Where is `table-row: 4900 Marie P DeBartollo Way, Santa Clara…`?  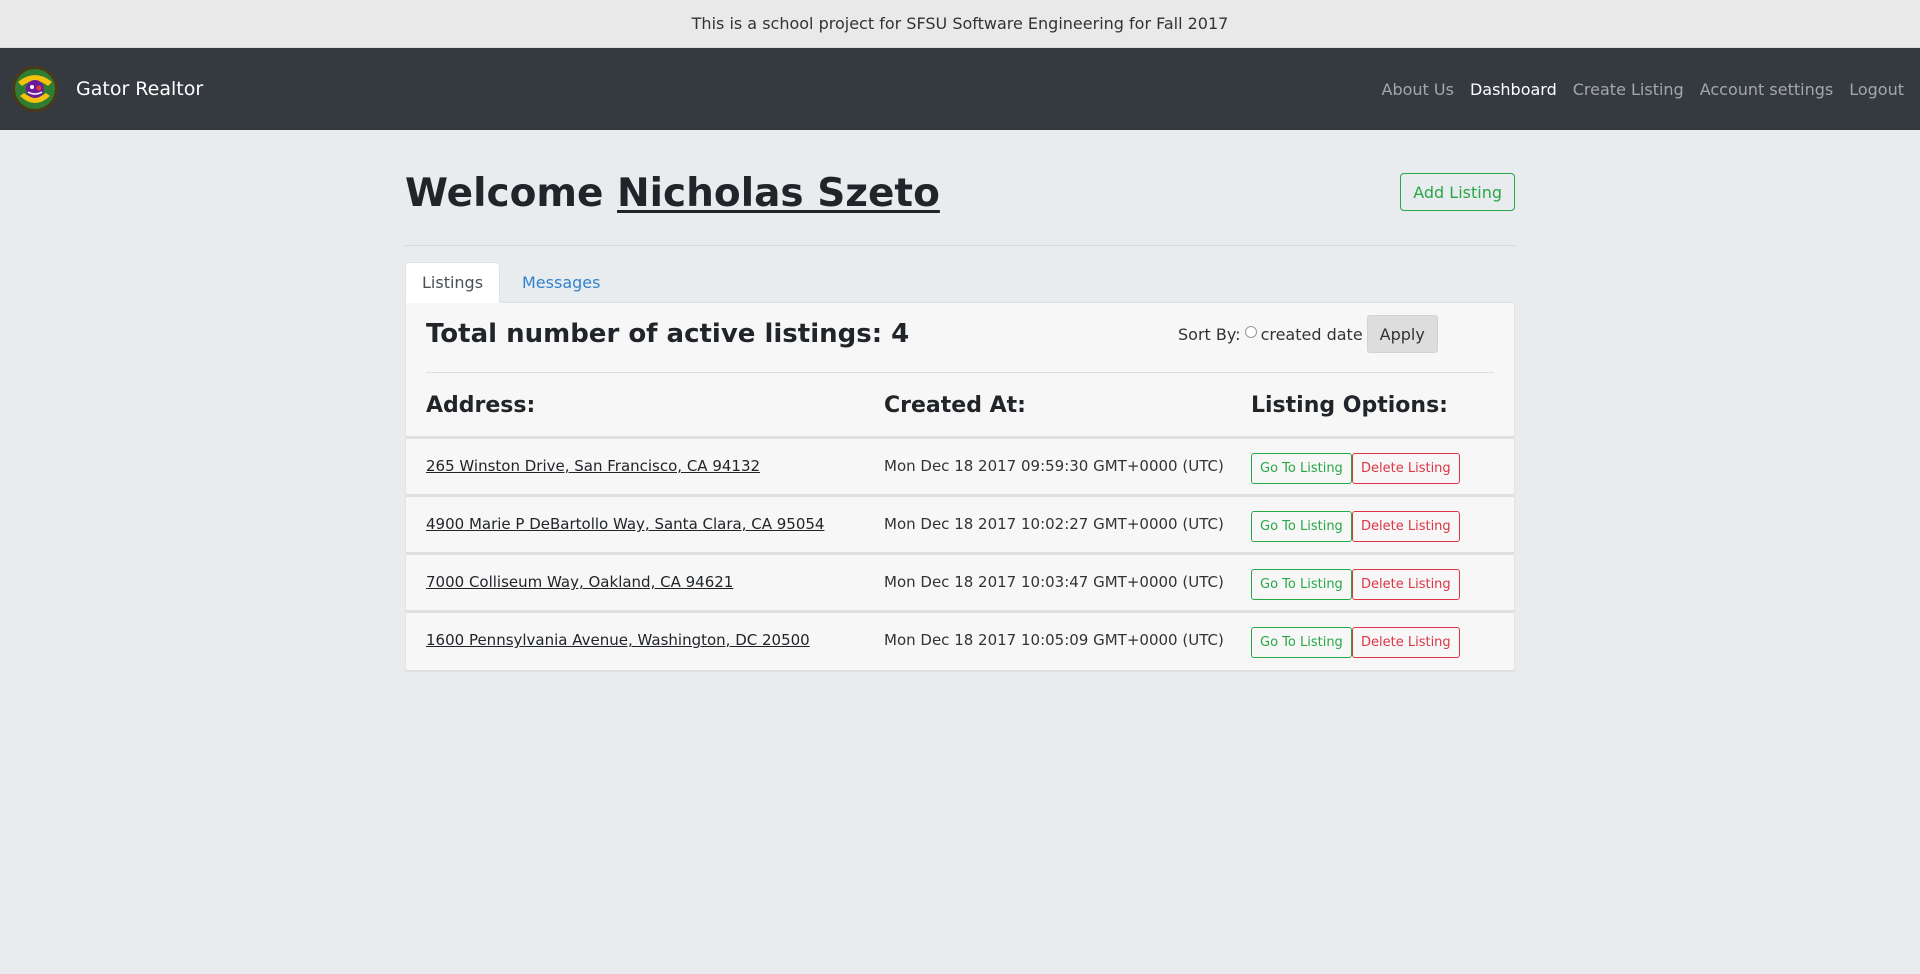 table-row: 4900 Marie P DeBartollo Way, Santa Clara… is located at coordinates (960, 526).